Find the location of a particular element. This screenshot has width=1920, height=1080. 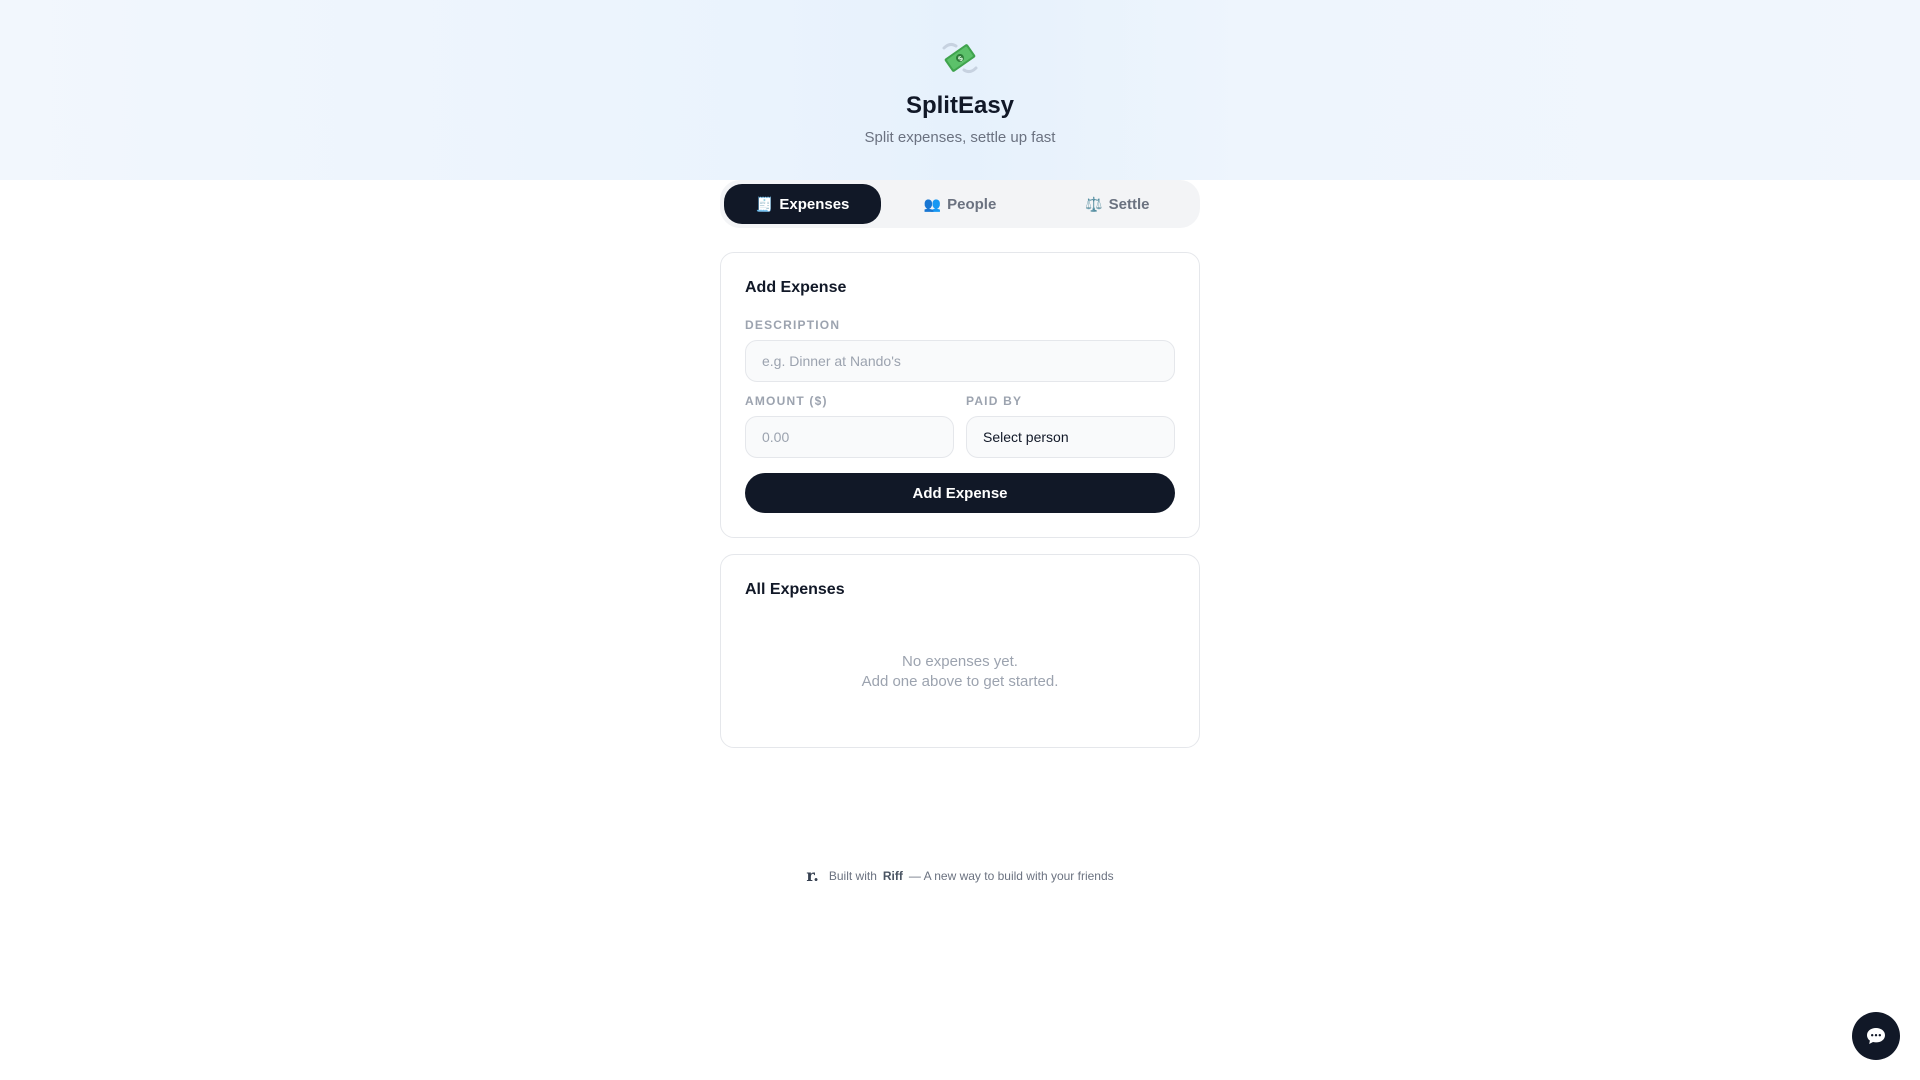

amount-label: AMOUNT ($) is located at coordinates (786, 401).